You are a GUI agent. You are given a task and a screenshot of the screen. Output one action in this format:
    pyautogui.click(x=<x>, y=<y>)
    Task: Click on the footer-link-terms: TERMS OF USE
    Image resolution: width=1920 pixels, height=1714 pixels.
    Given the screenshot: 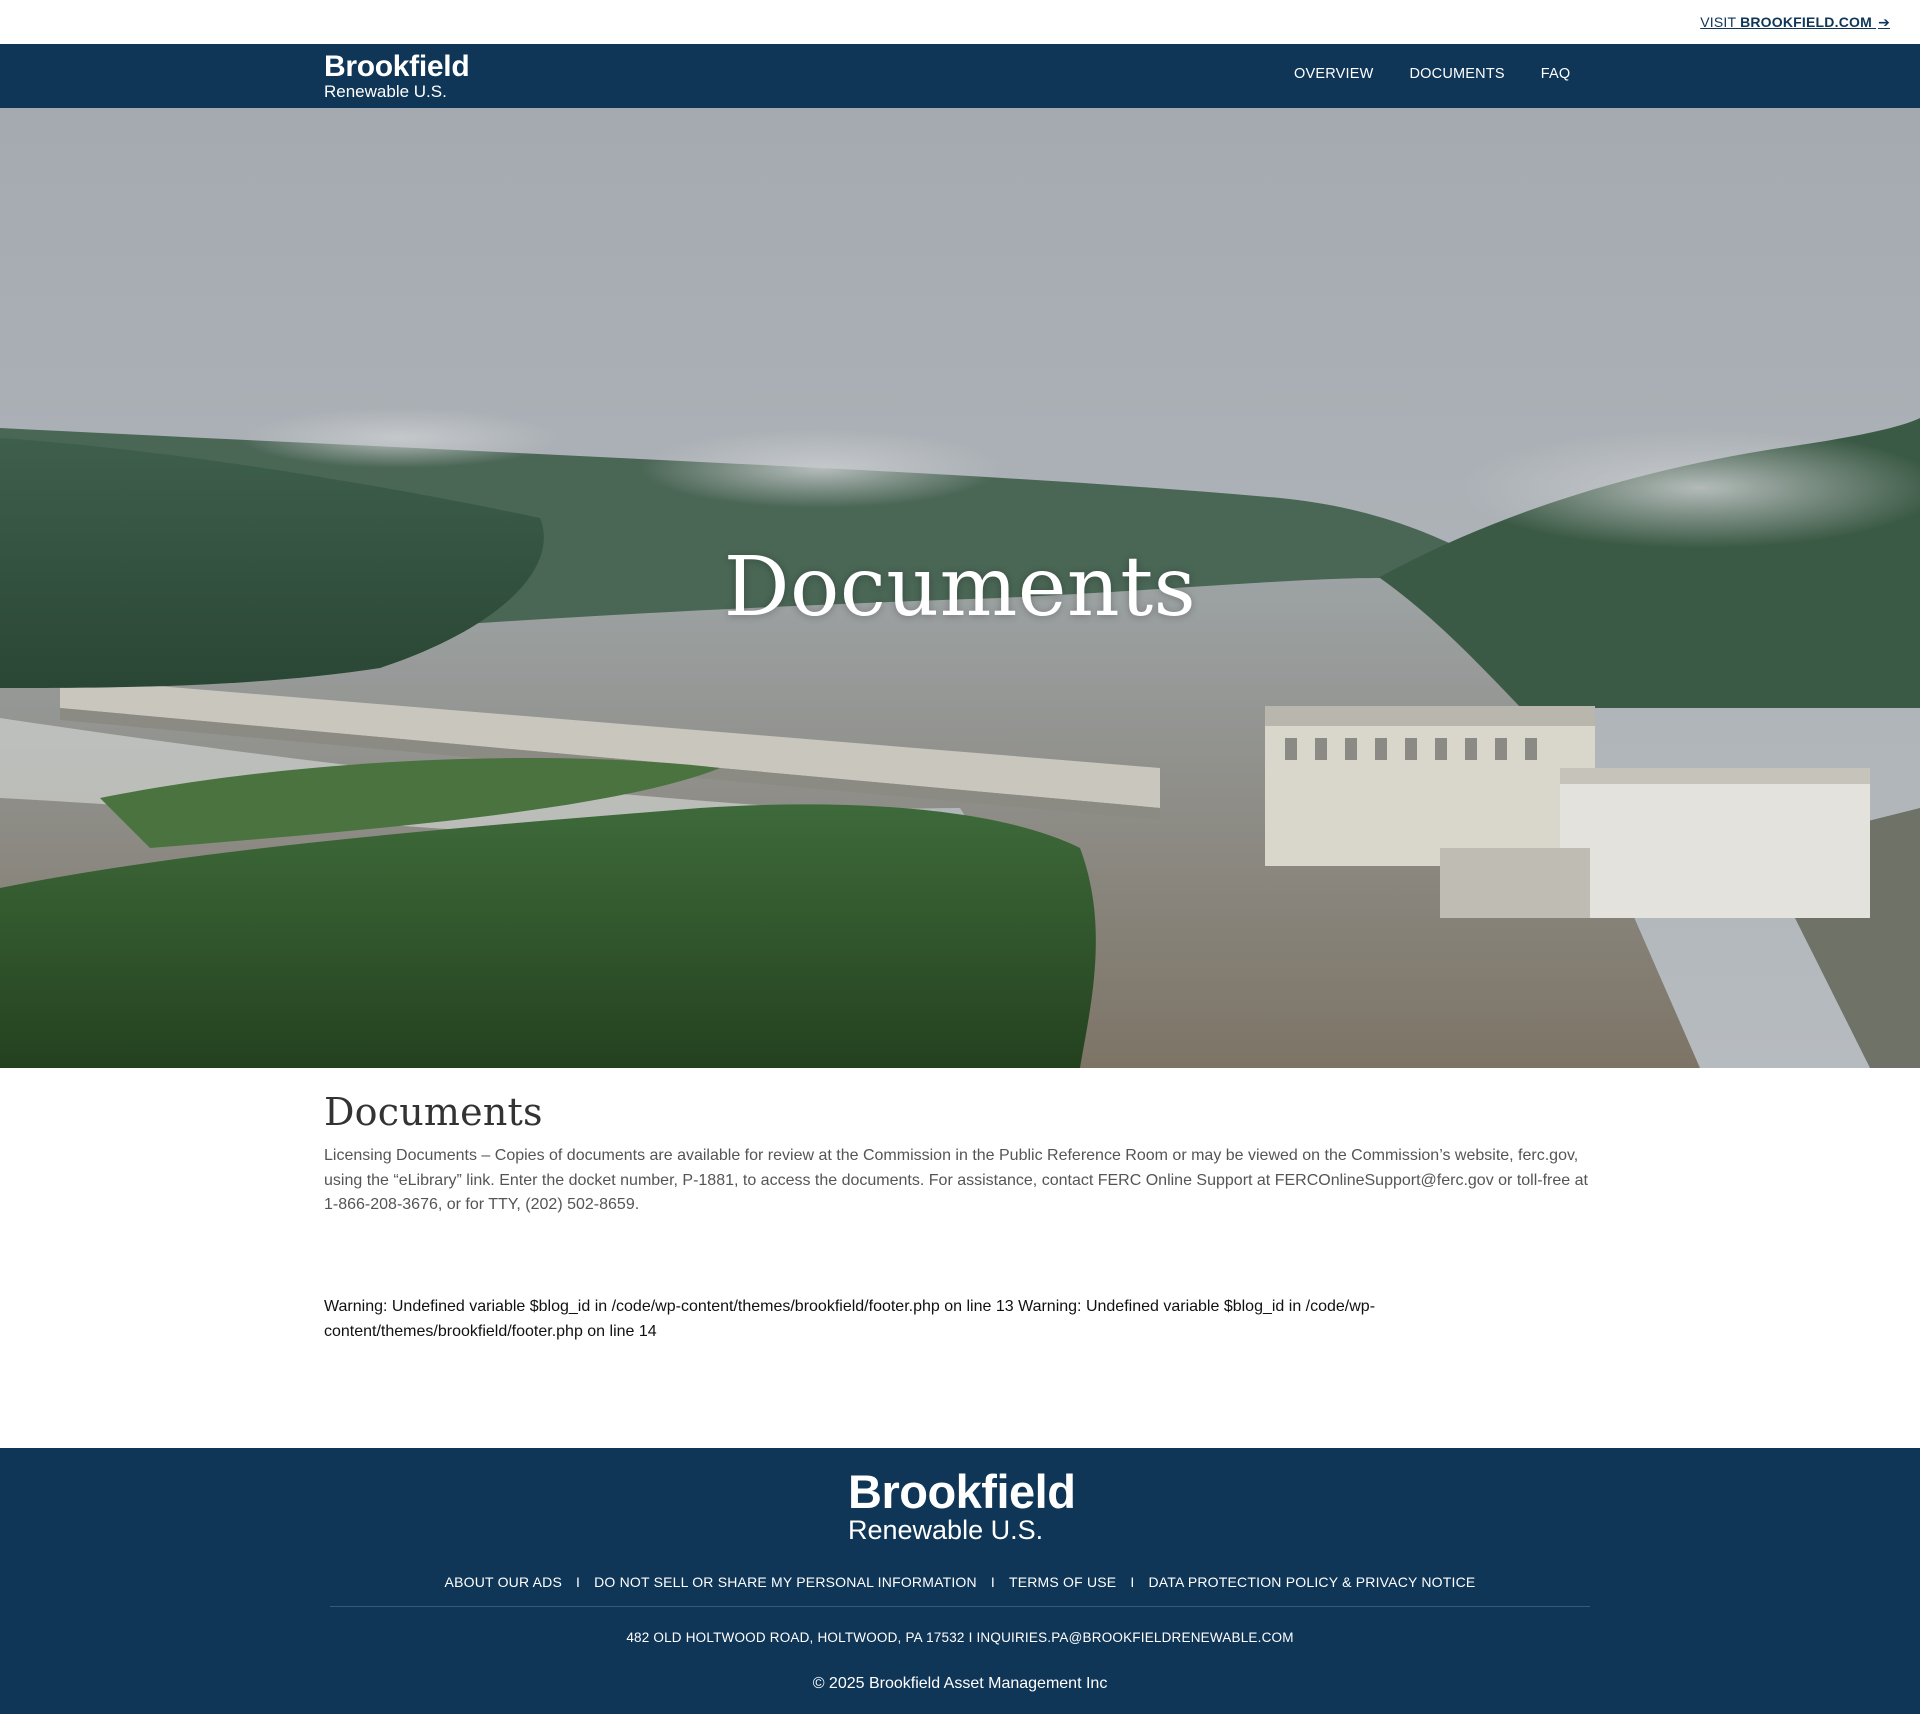 What is the action you would take?
    pyautogui.click(x=1062, y=1582)
    